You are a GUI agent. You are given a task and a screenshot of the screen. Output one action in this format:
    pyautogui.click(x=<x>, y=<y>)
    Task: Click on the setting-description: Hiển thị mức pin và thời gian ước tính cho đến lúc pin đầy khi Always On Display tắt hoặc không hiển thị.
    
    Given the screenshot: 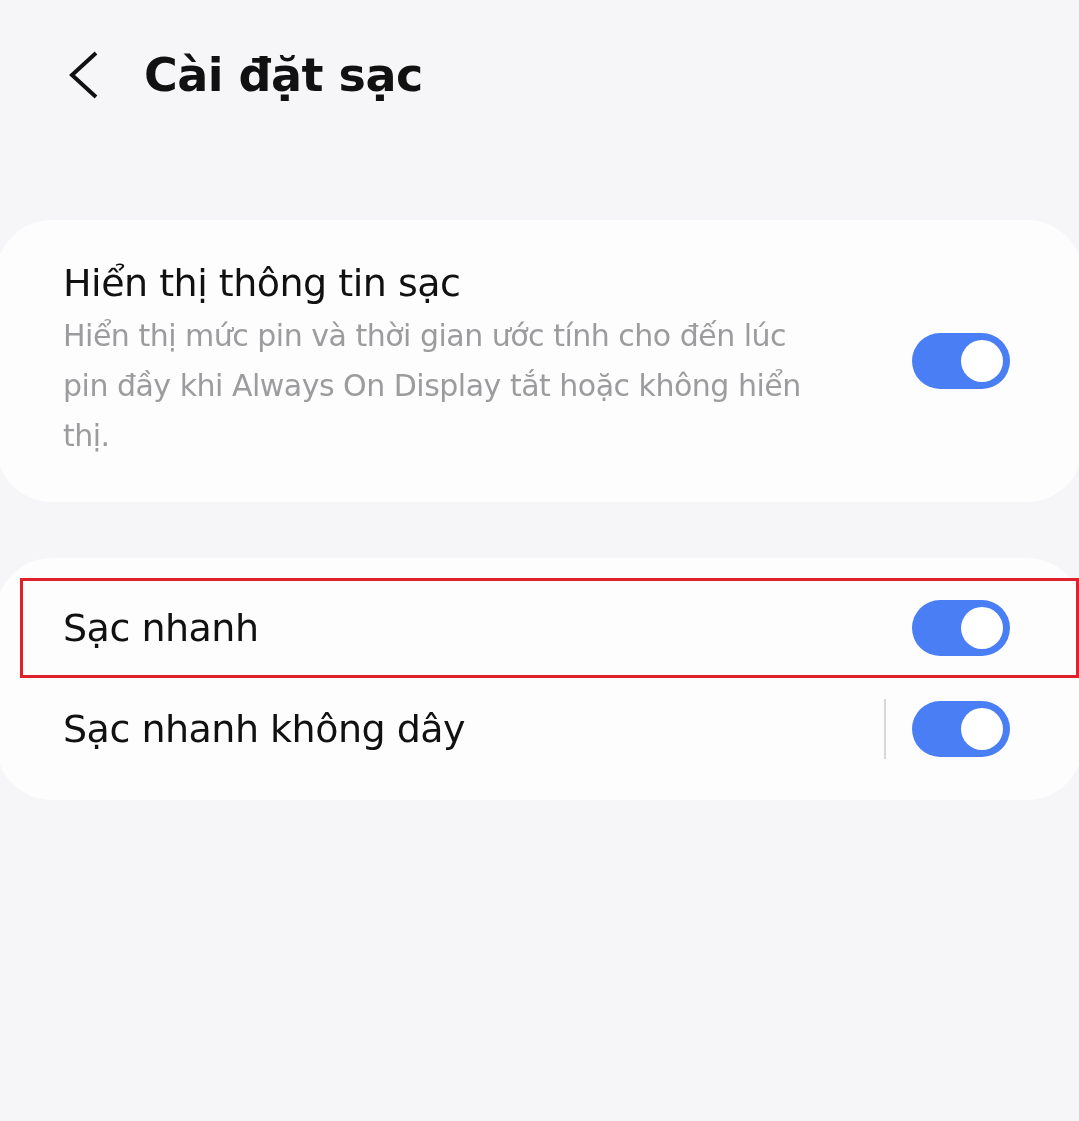 What is the action you would take?
    pyautogui.click(x=432, y=386)
    